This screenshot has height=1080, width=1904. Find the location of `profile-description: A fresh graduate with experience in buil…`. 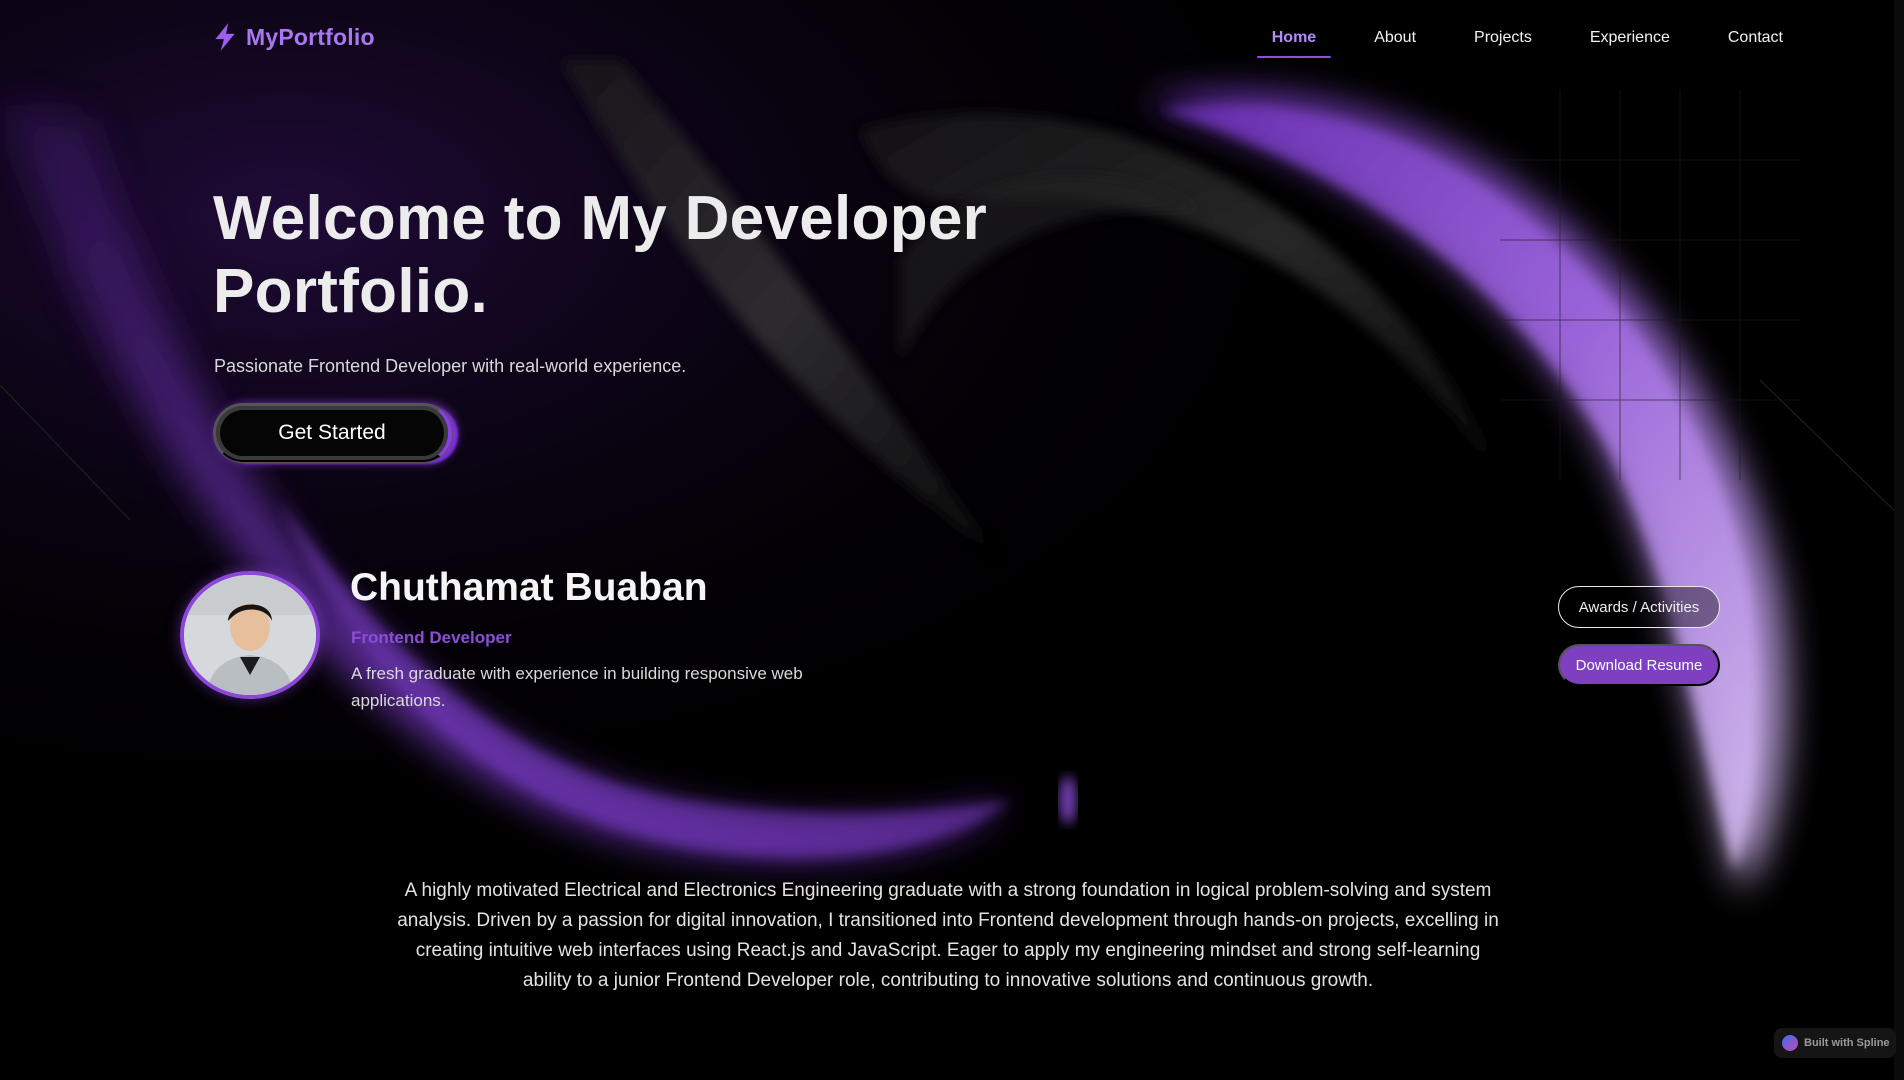

profile-description: A fresh graduate with experience in buil… is located at coordinates (577, 687).